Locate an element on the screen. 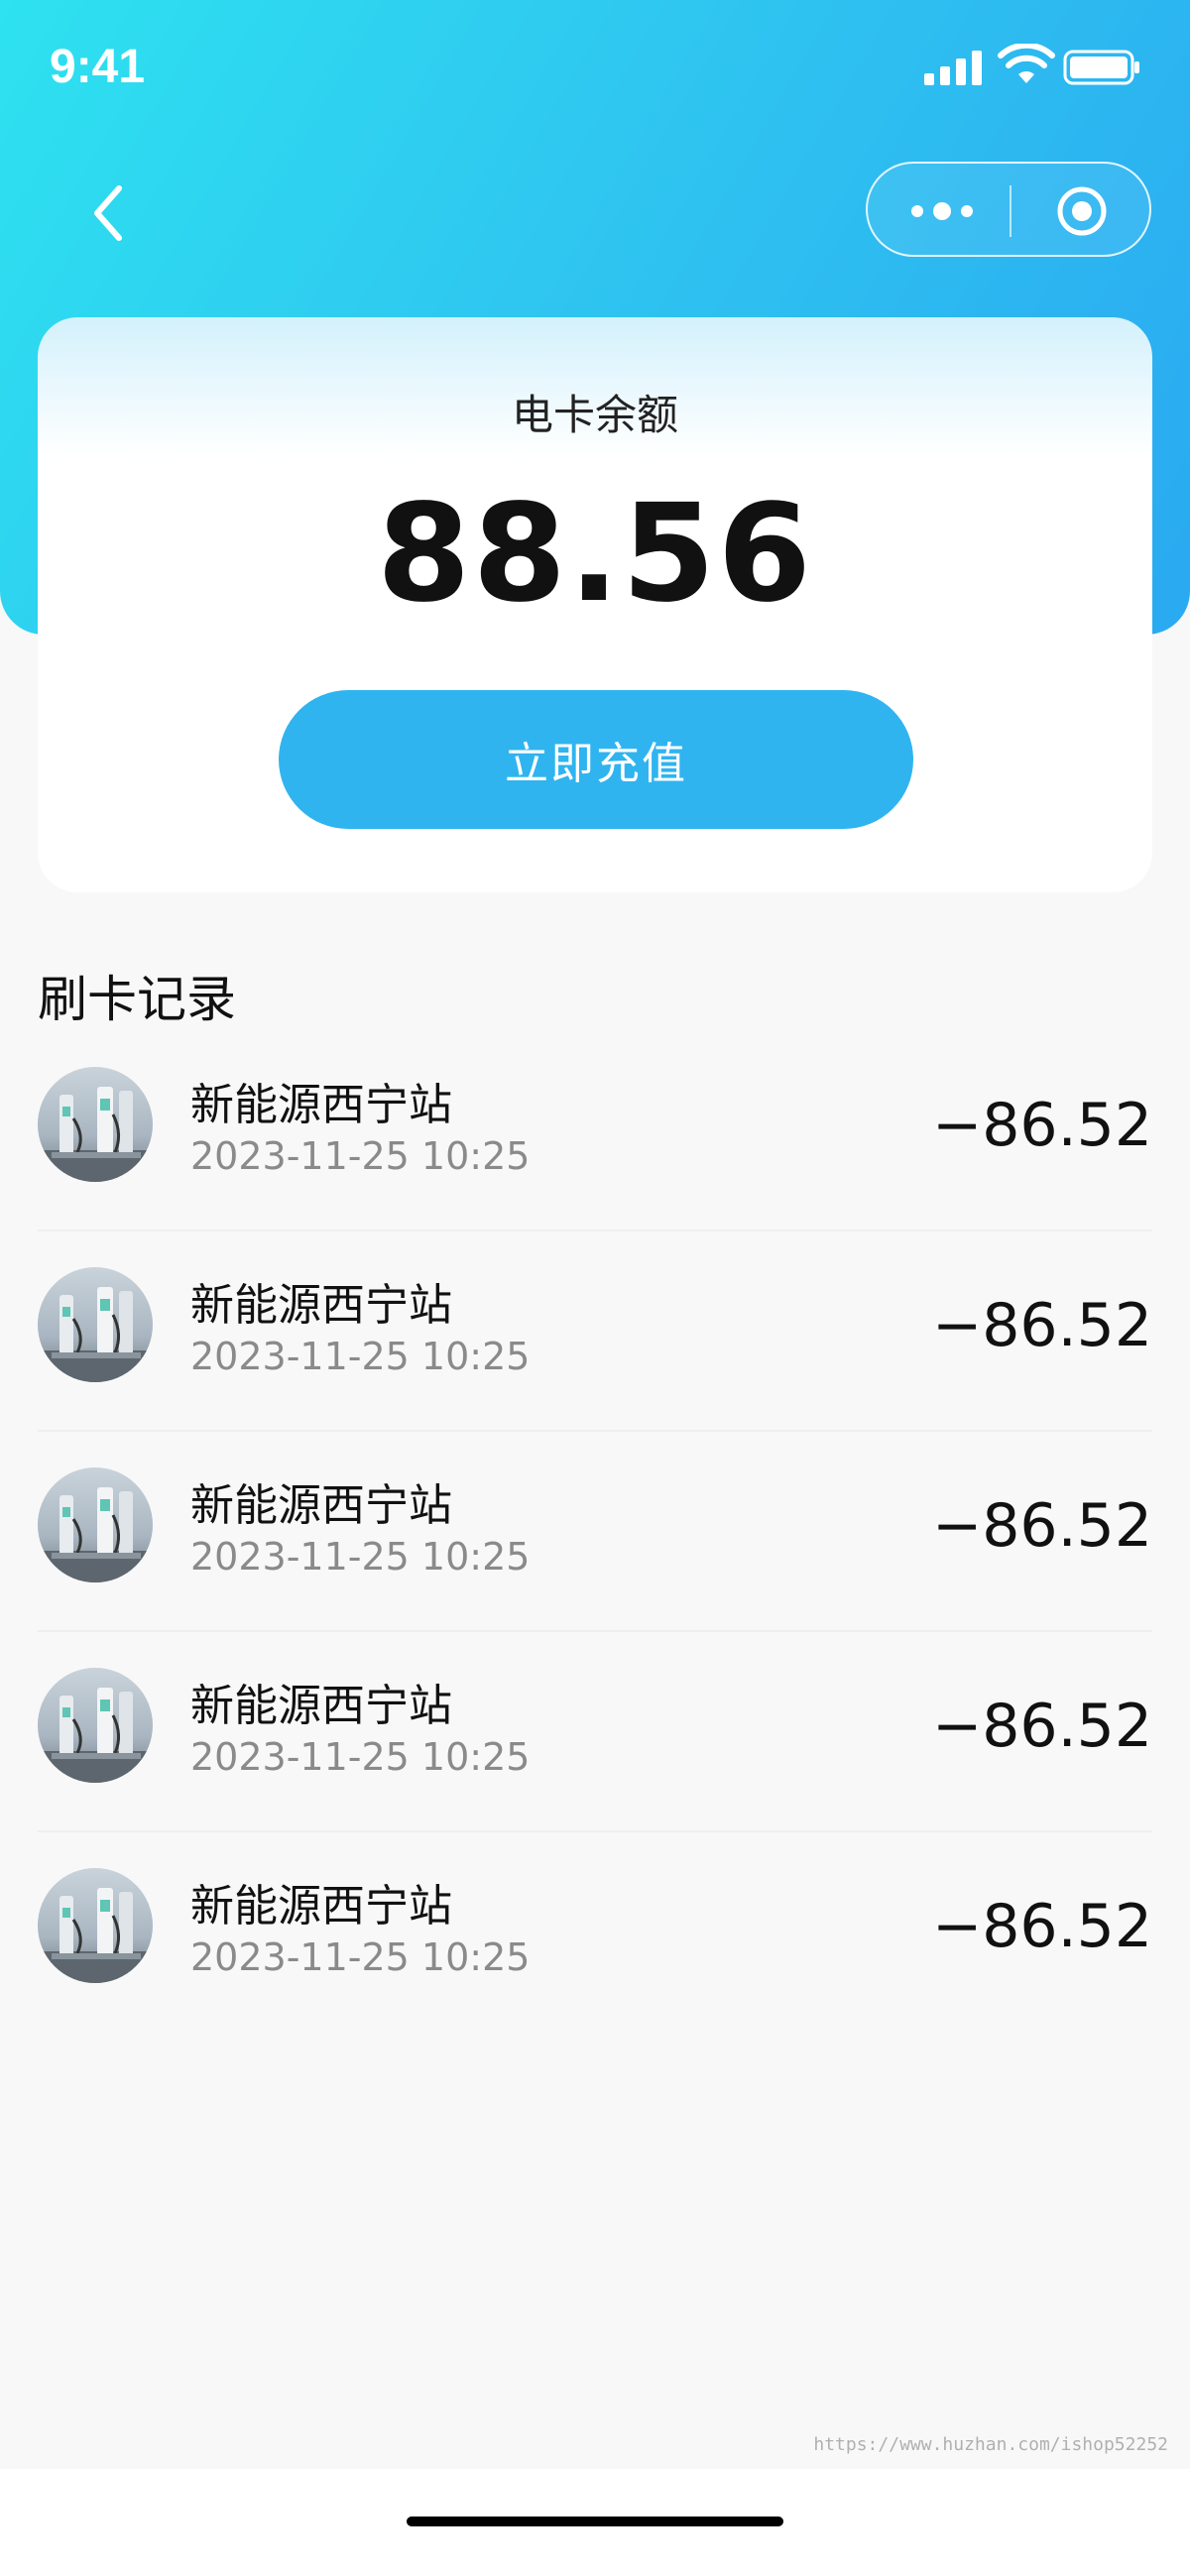 Image resolution: width=1190 pixels, height=2576 pixels. battery-icon is located at coordinates (1101, 67).